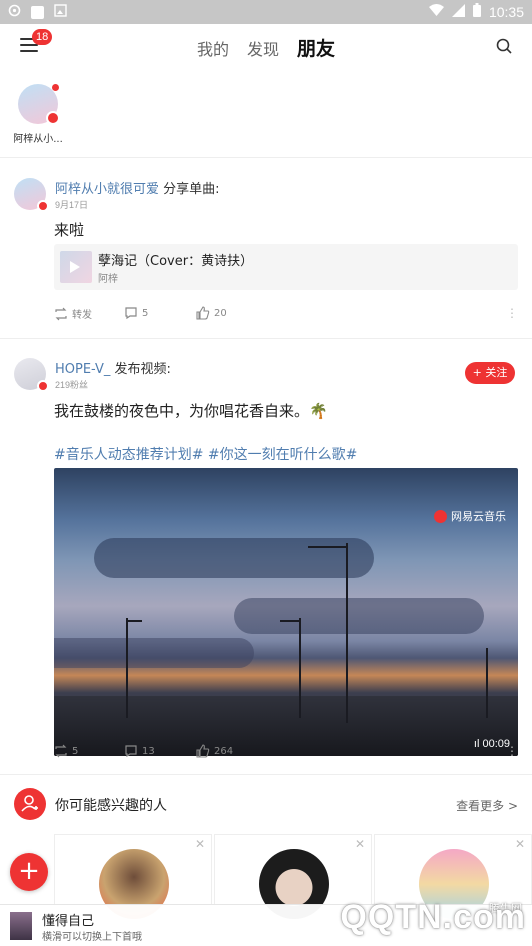 The width and height of the screenshot is (532, 946). I want to click on video-watermark: 网易云音乐, so click(470, 516).